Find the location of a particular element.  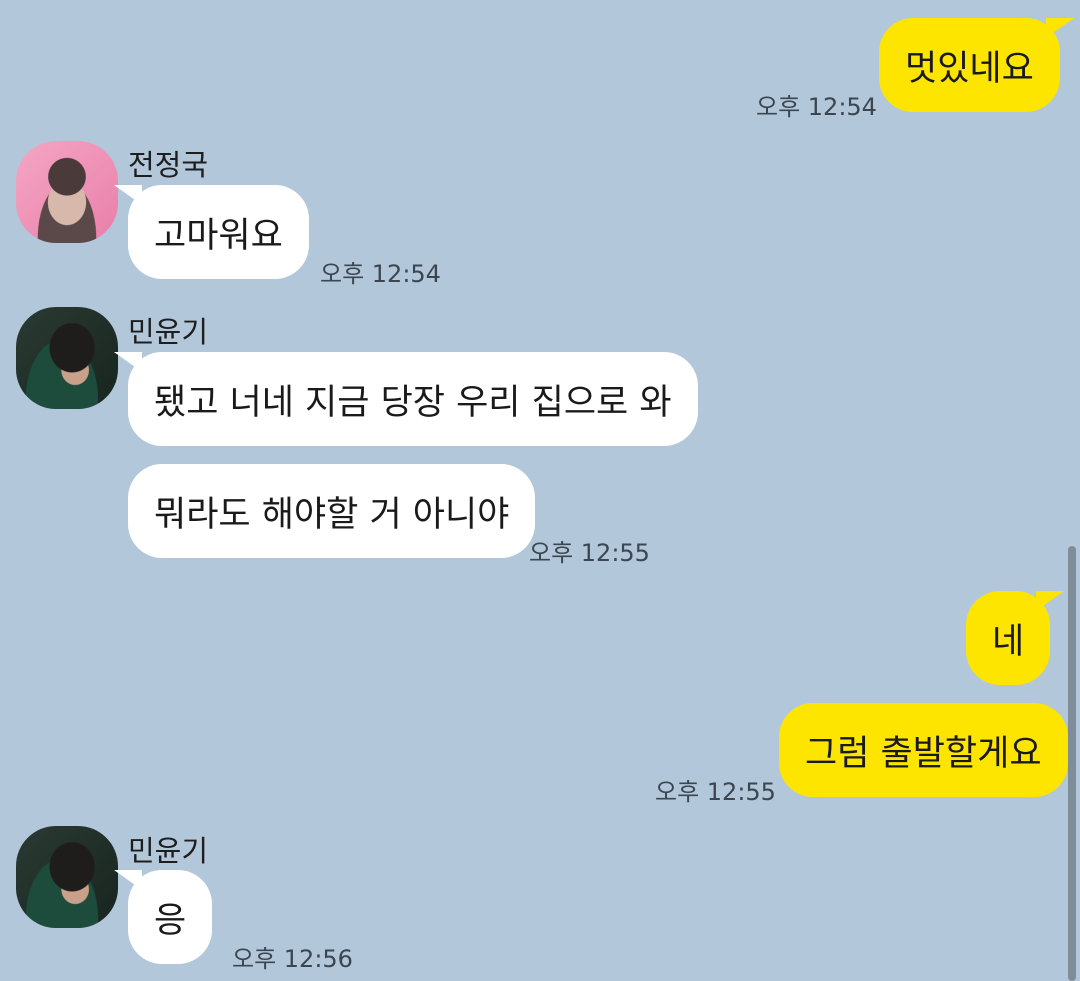

their-message-bubble: 뭐라도 해야할 거 아니야 is located at coordinates (332, 511).